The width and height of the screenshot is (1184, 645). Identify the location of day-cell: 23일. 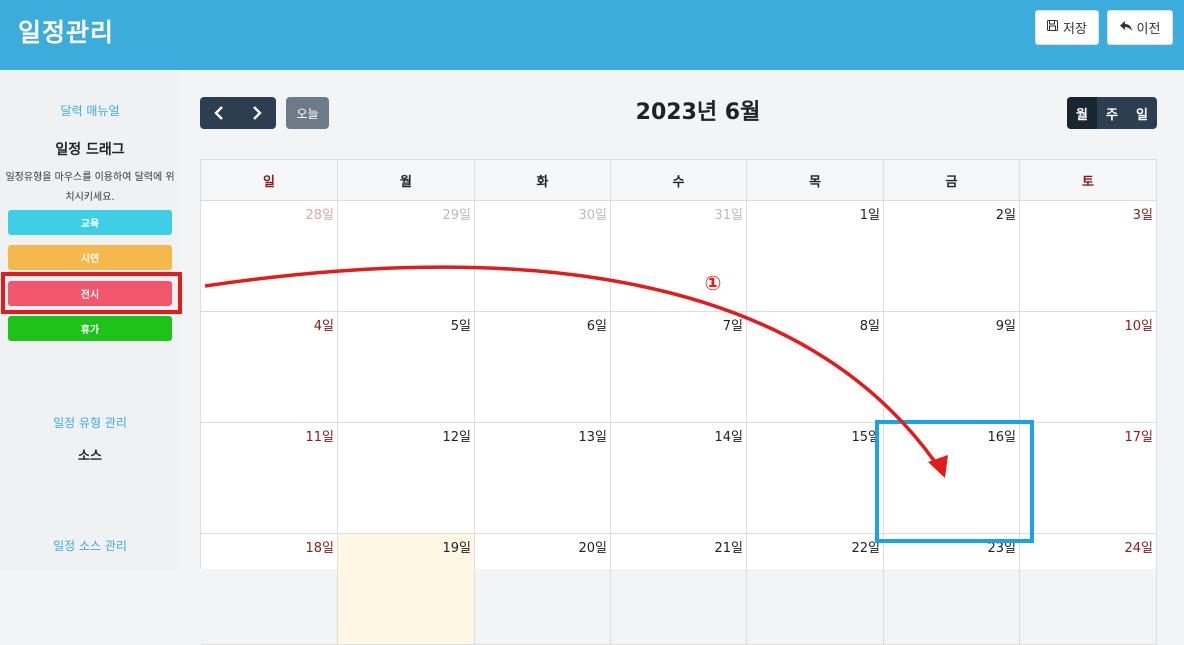
(952, 589).